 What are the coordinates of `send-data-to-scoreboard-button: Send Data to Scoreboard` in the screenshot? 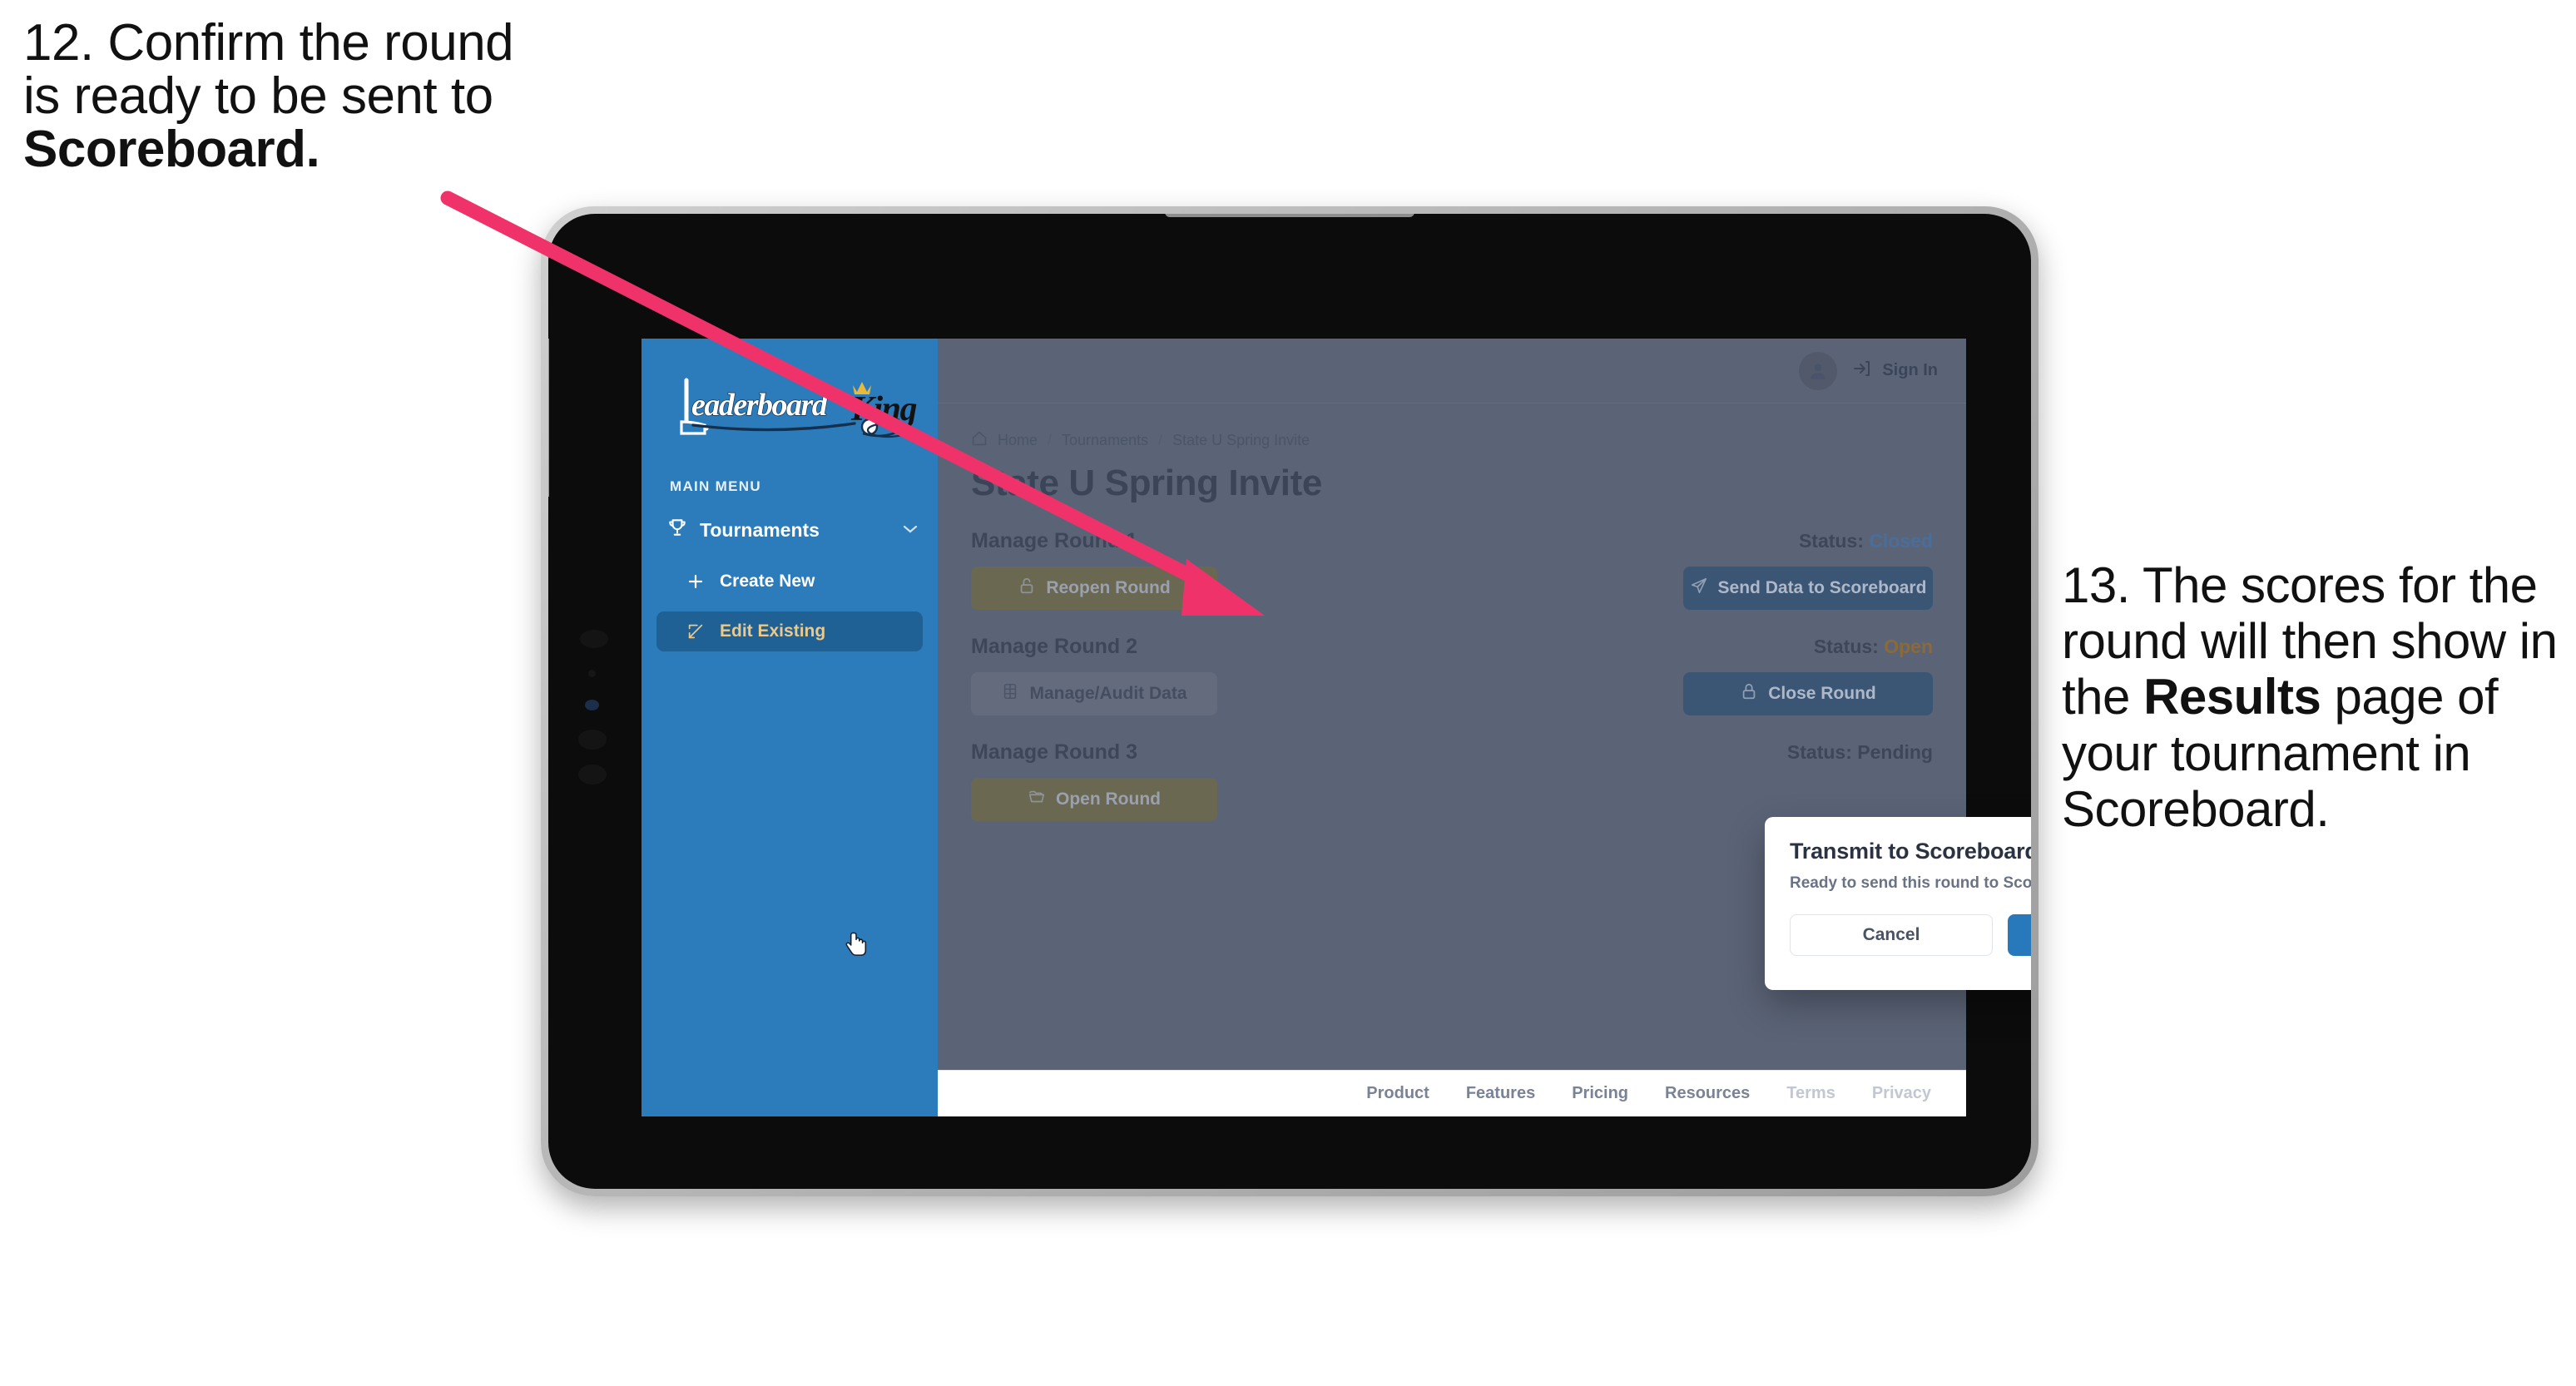 It's located at (1808, 588).